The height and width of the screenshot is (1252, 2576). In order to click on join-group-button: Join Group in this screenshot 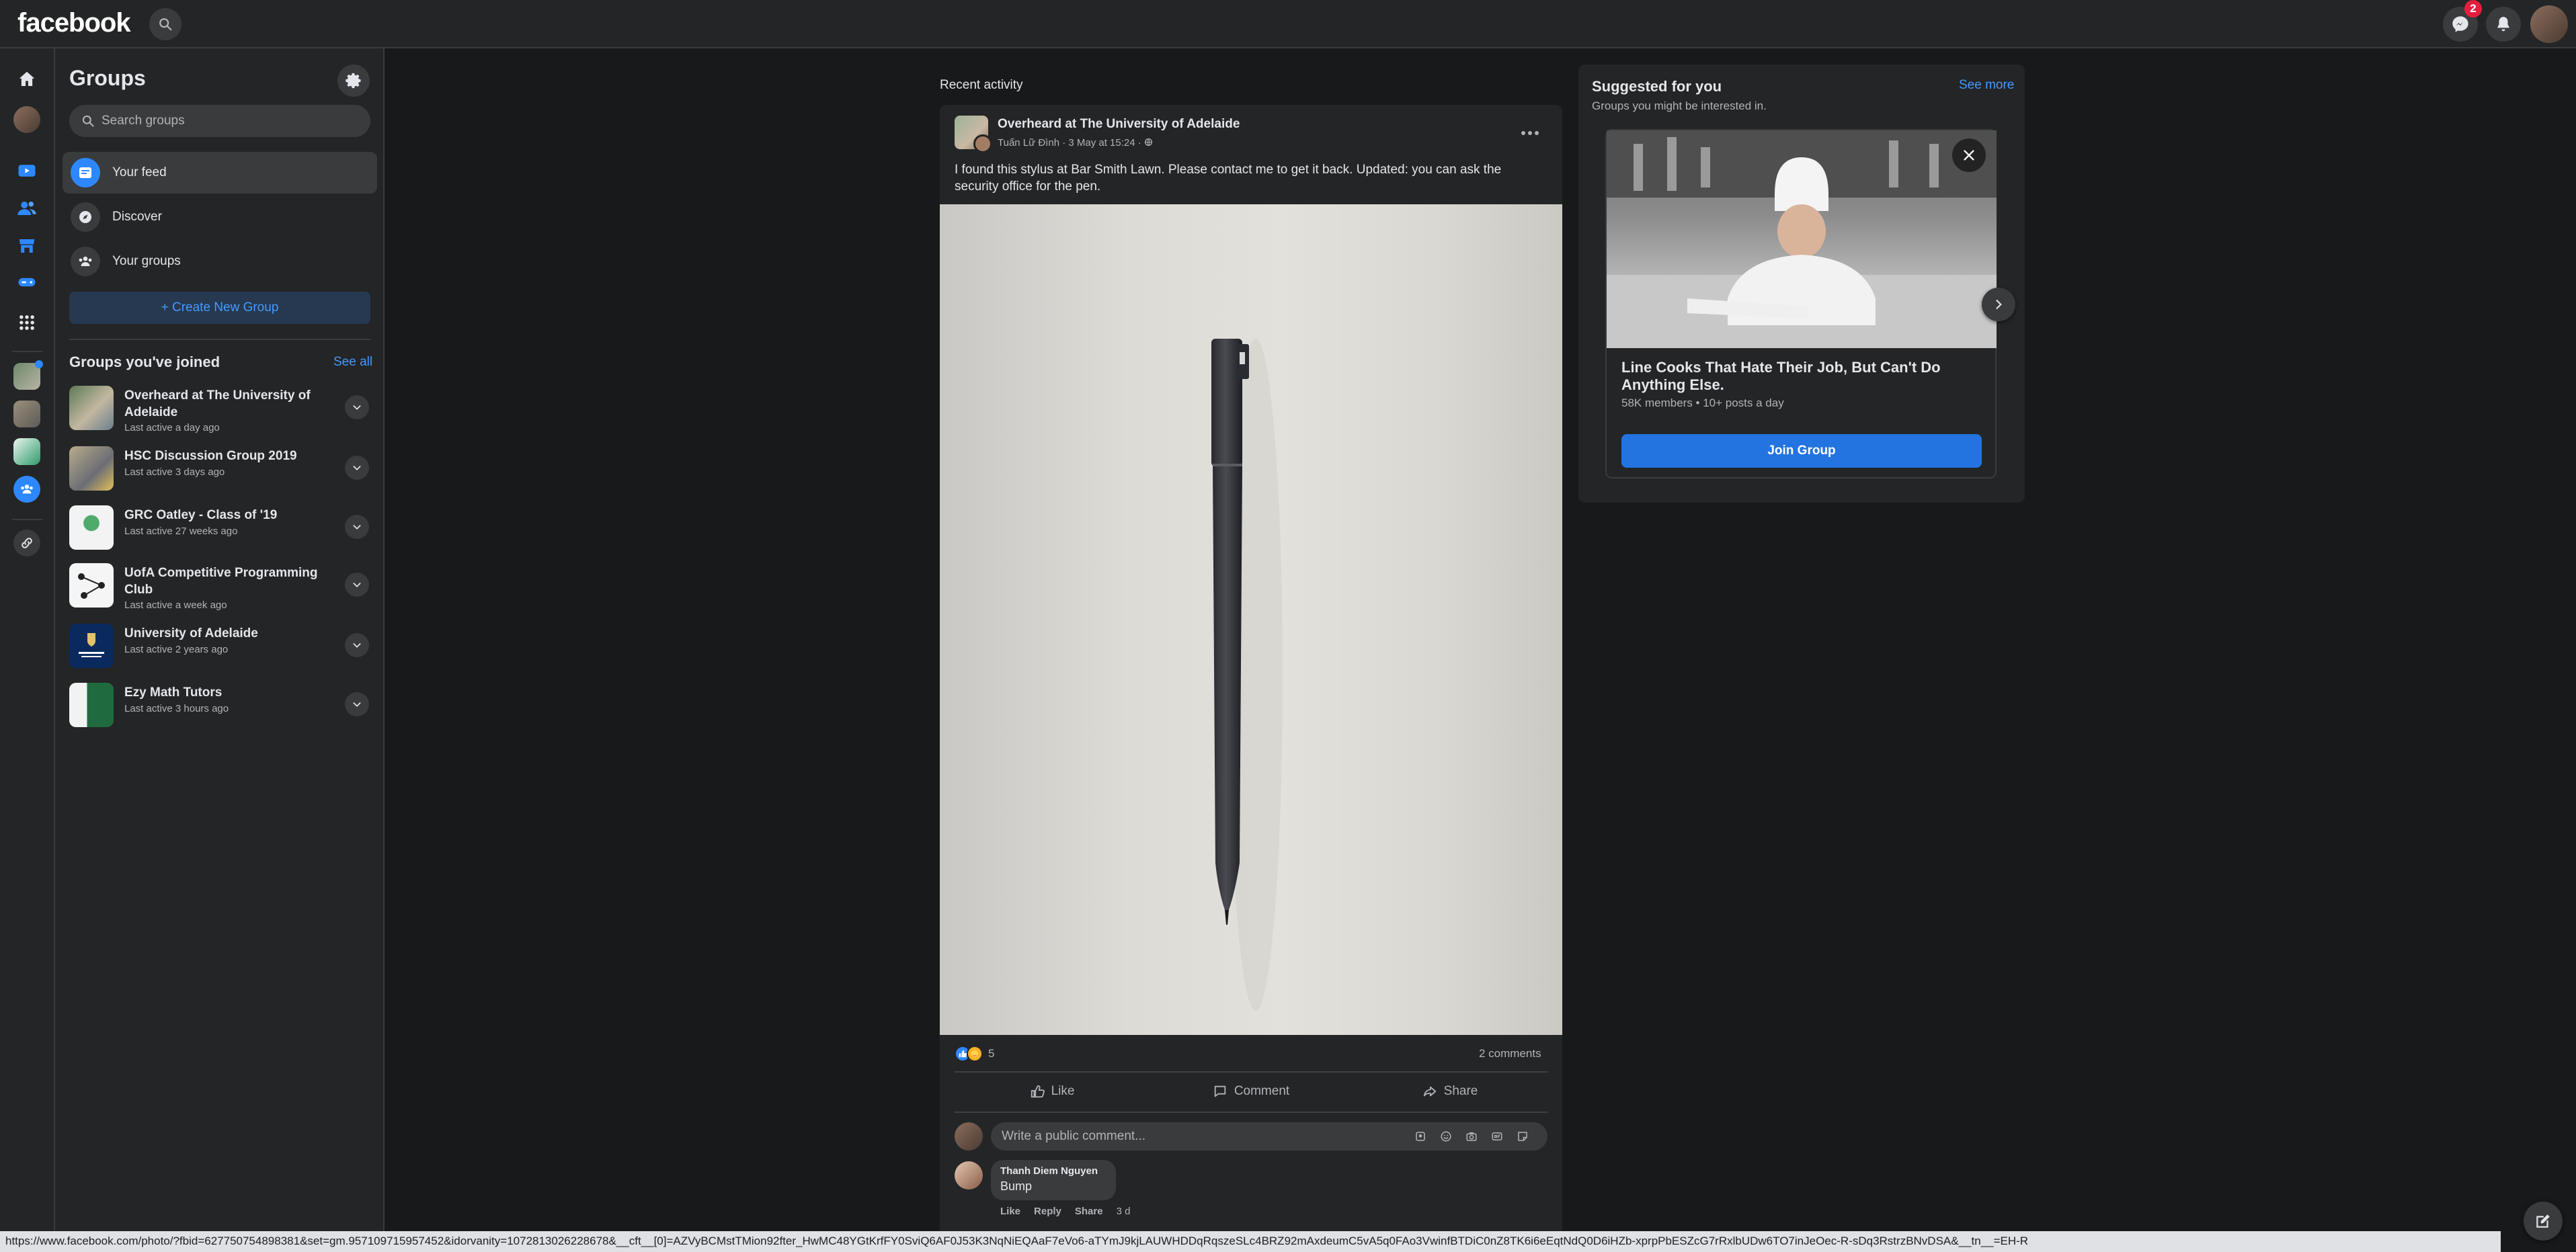, I will do `click(1801, 451)`.